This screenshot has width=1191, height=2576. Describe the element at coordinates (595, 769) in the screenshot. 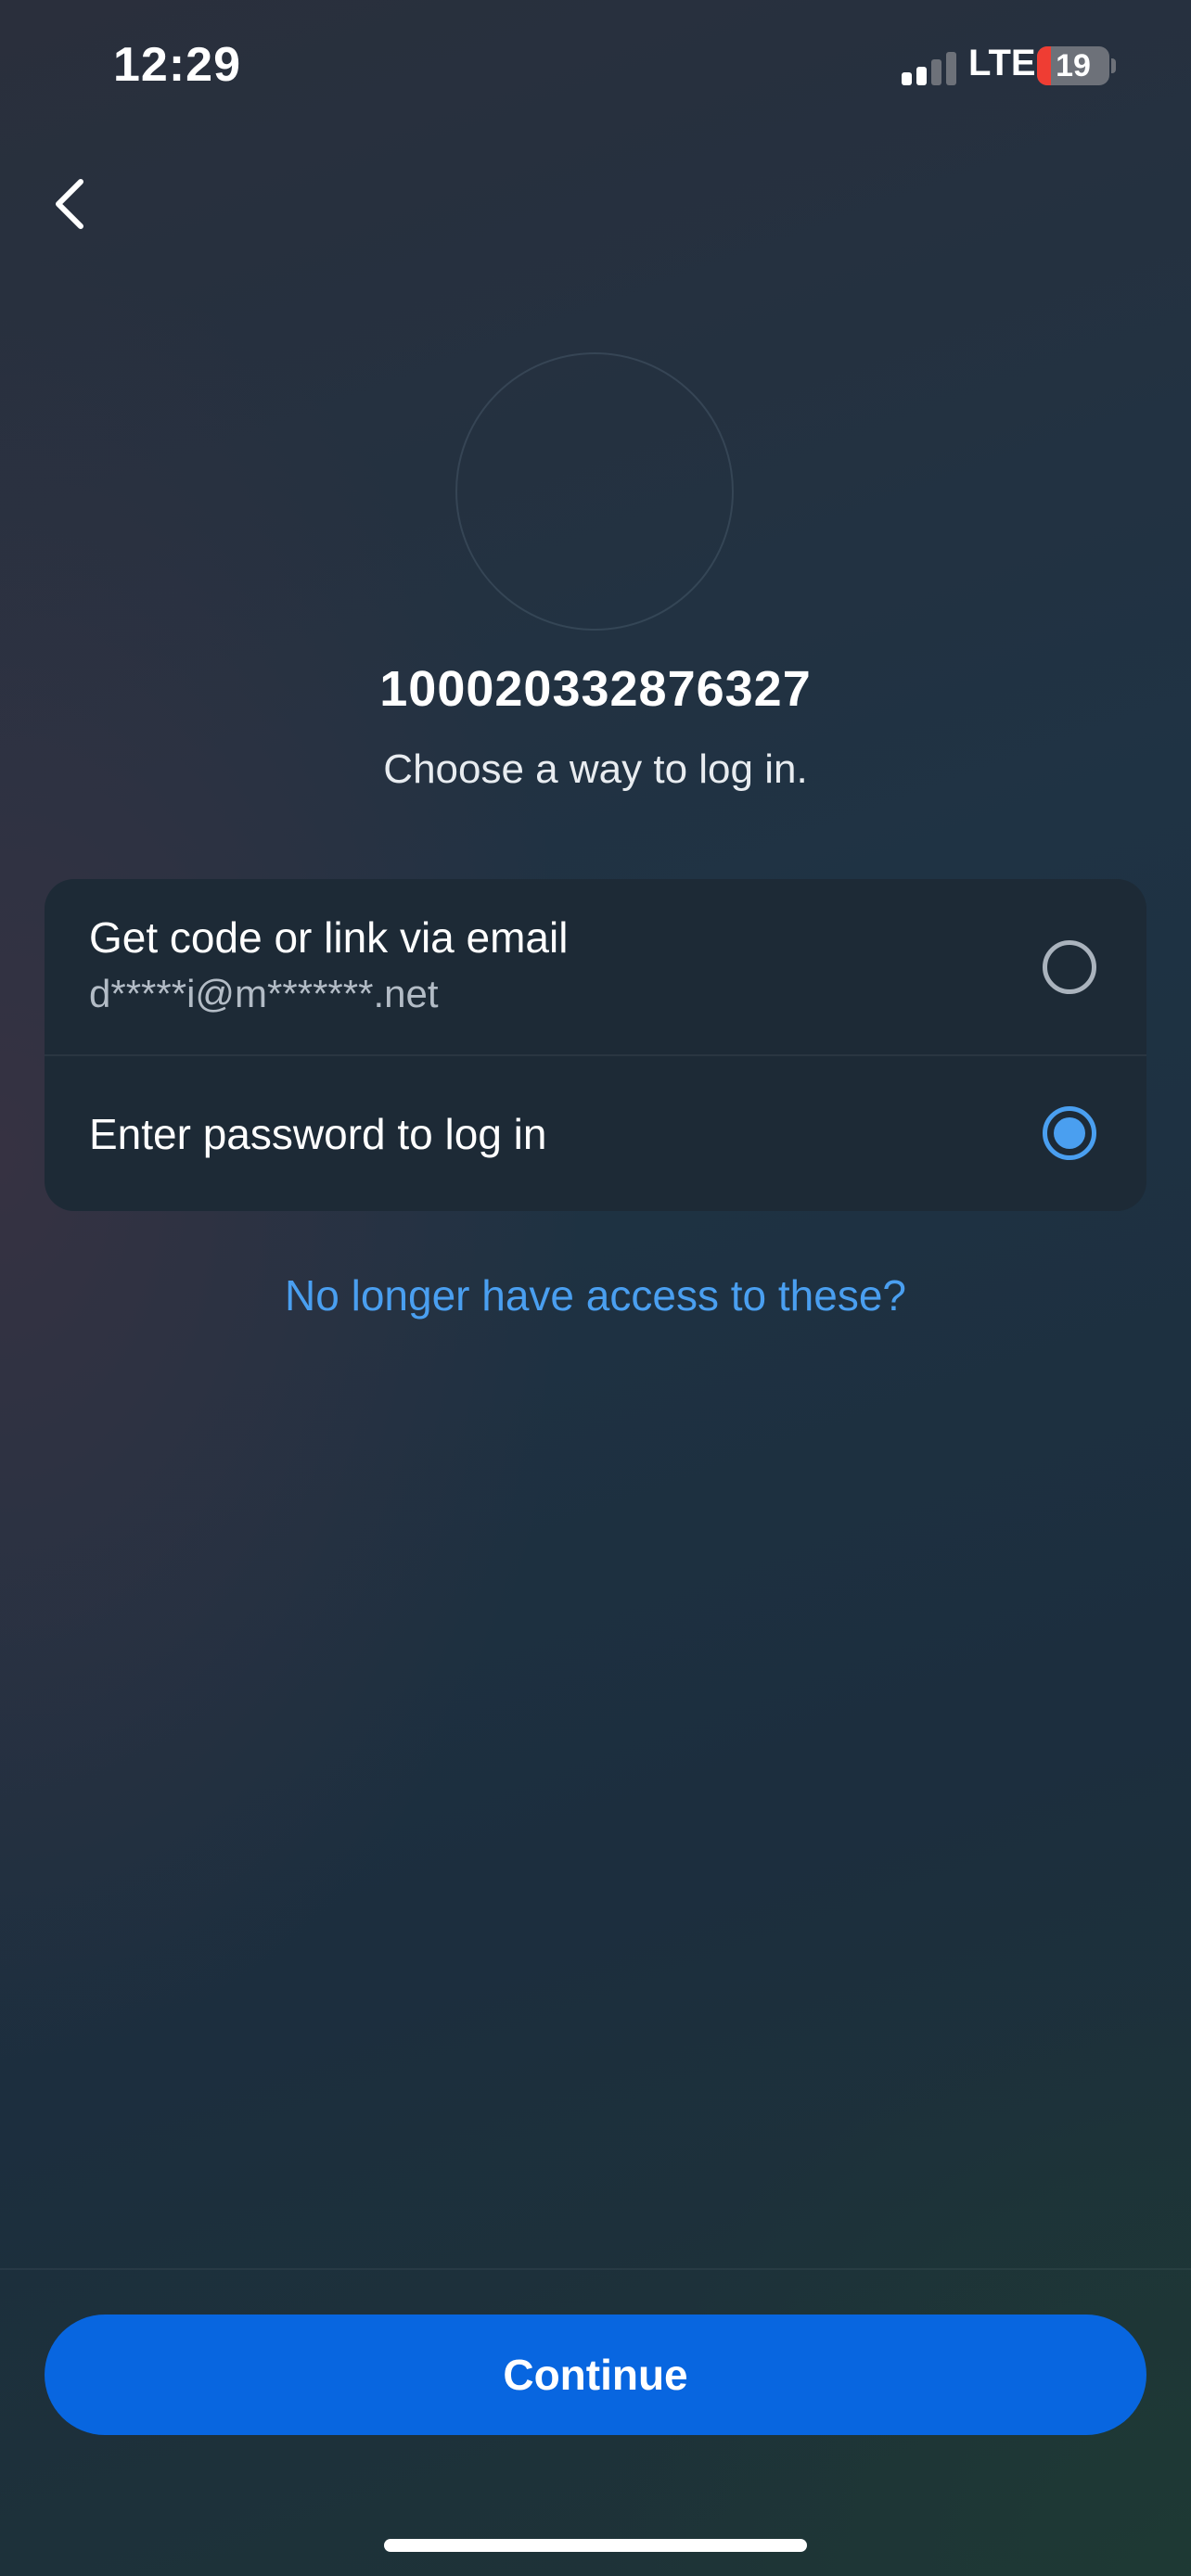

I see `login-prompt: Choose a way to log in.` at that location.